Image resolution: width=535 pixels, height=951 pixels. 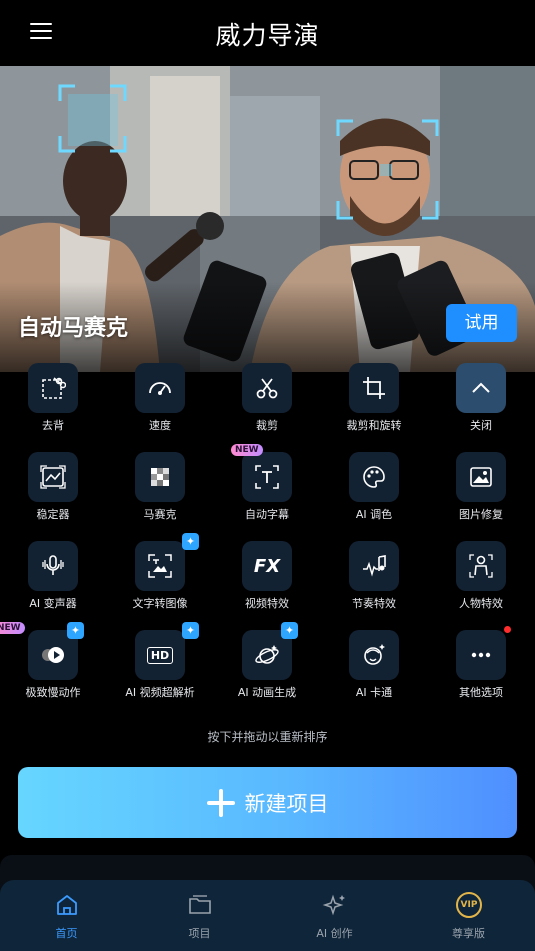 I want to click on bottom-nav: 首页 项目 AI 创作 VIP 尊享版, so click(x=267, y=915).